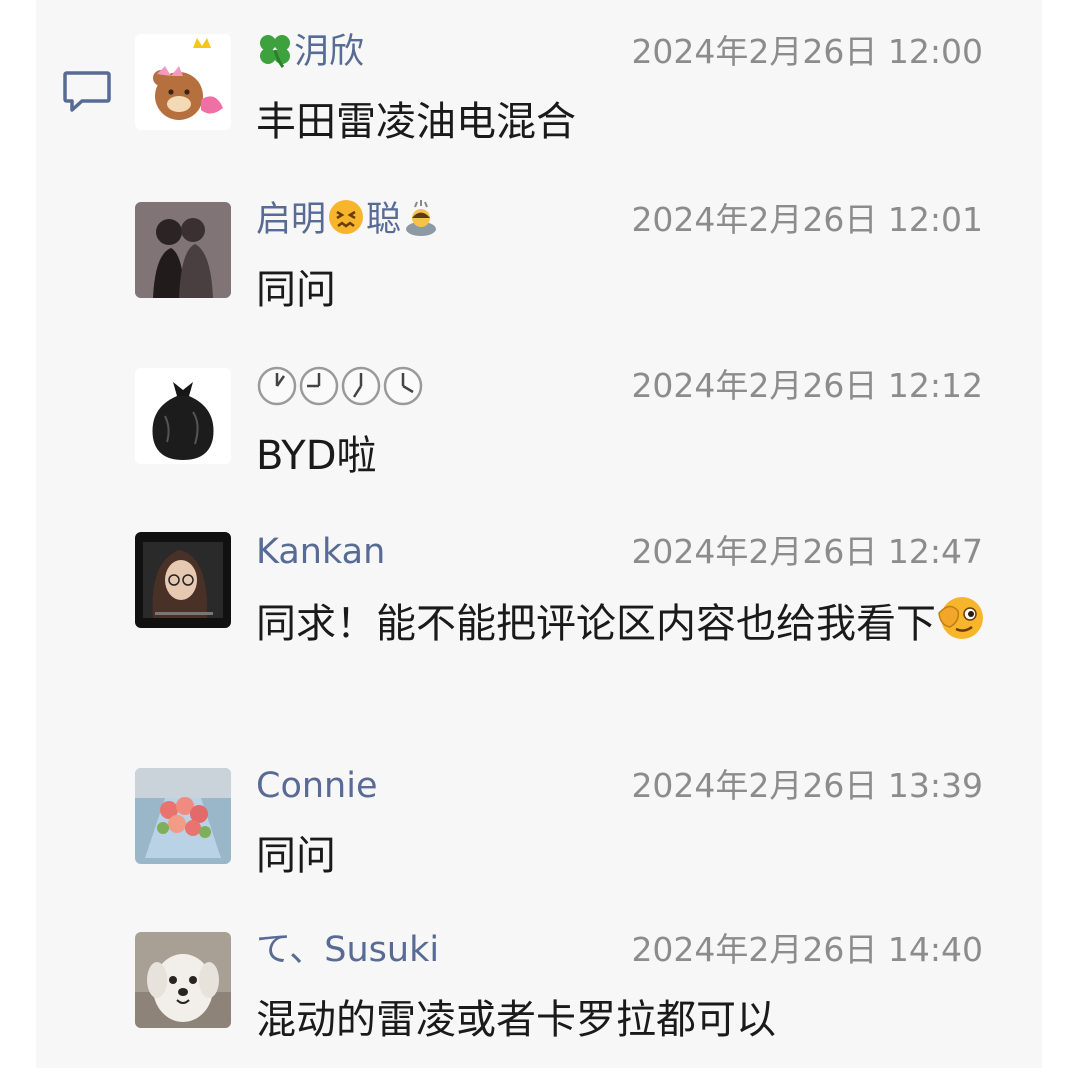 The width and height of the screenshot is (1080, 1077). I want to click on author-name: 㳉欣, so click(329, 52).